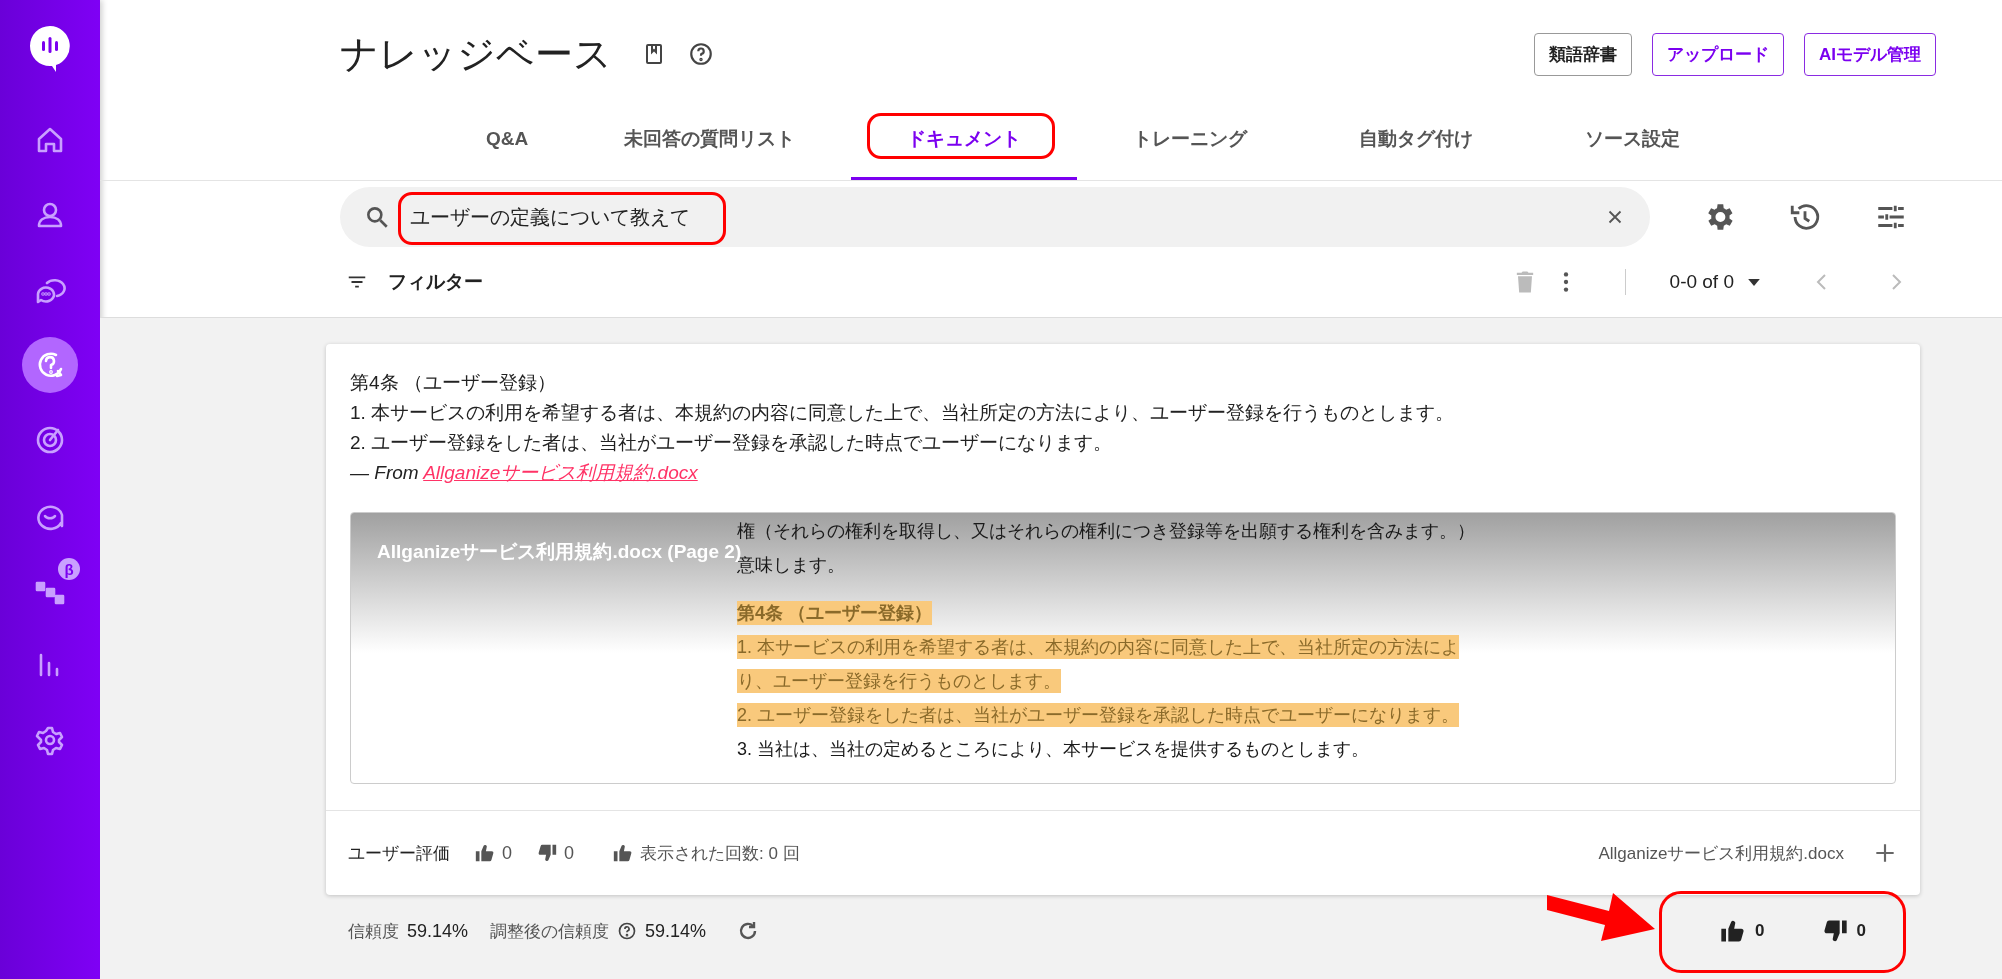  Describe the element at coordinates (1718, 54) in the screenshot. I see `header-button: アップロード` at that location.